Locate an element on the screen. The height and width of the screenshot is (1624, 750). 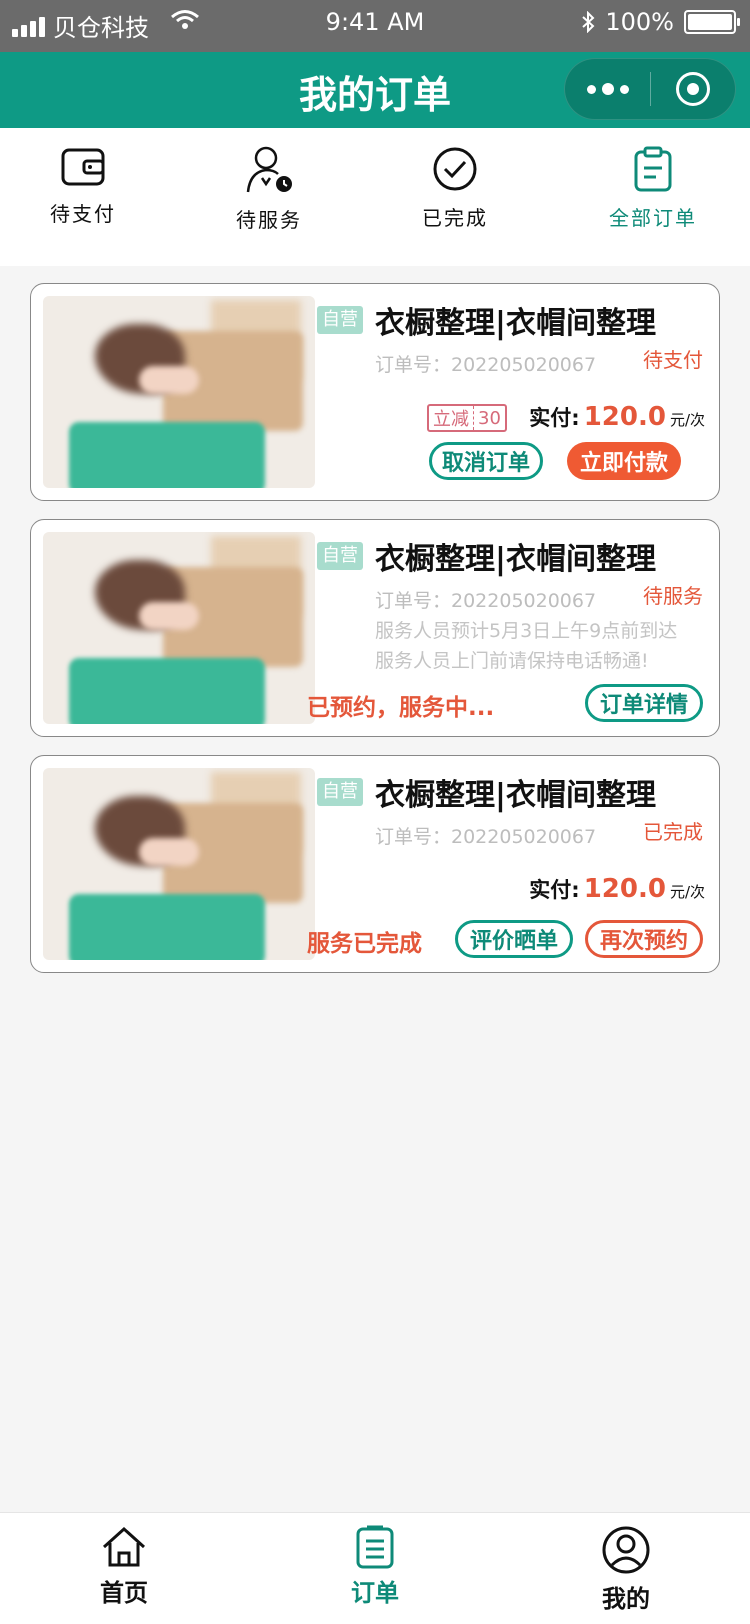
tab-pending-payment: 待支付 is located at coordinates (83, 186).